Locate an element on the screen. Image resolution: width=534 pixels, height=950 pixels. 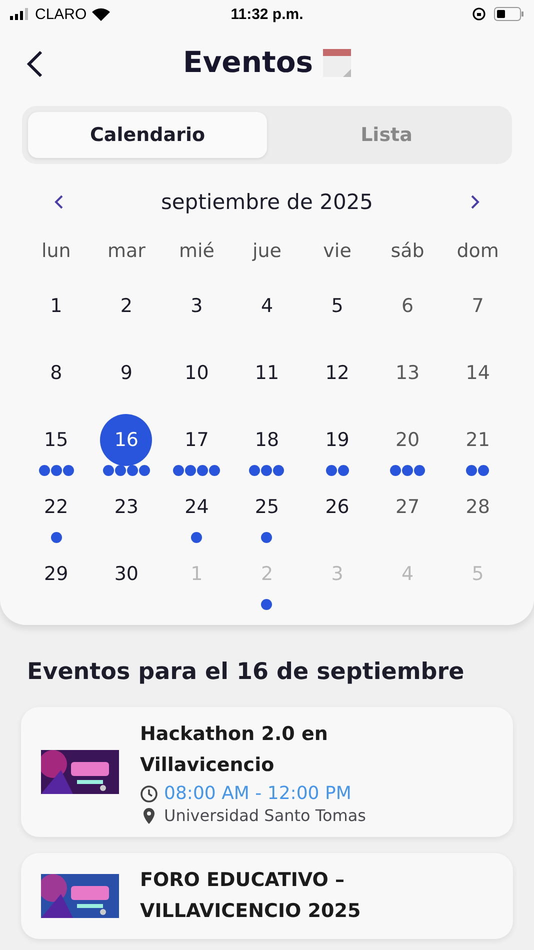
calendar-day: 18 is located at coordinates (266, 440).